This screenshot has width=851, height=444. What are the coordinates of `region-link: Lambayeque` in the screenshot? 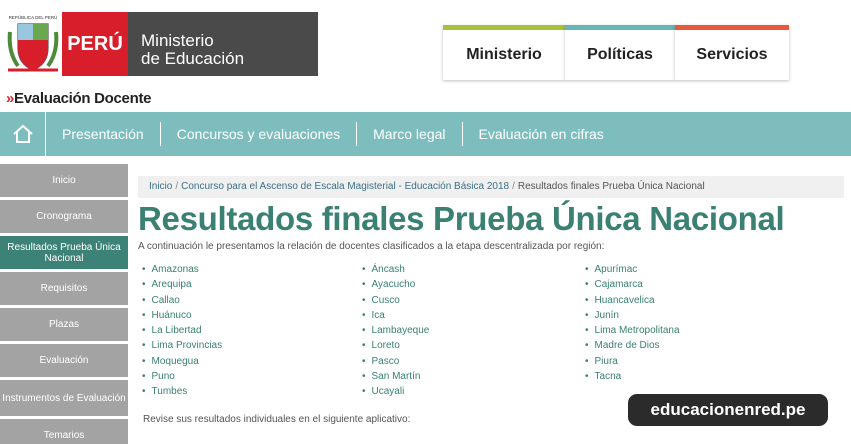 It's located at (396, 330).